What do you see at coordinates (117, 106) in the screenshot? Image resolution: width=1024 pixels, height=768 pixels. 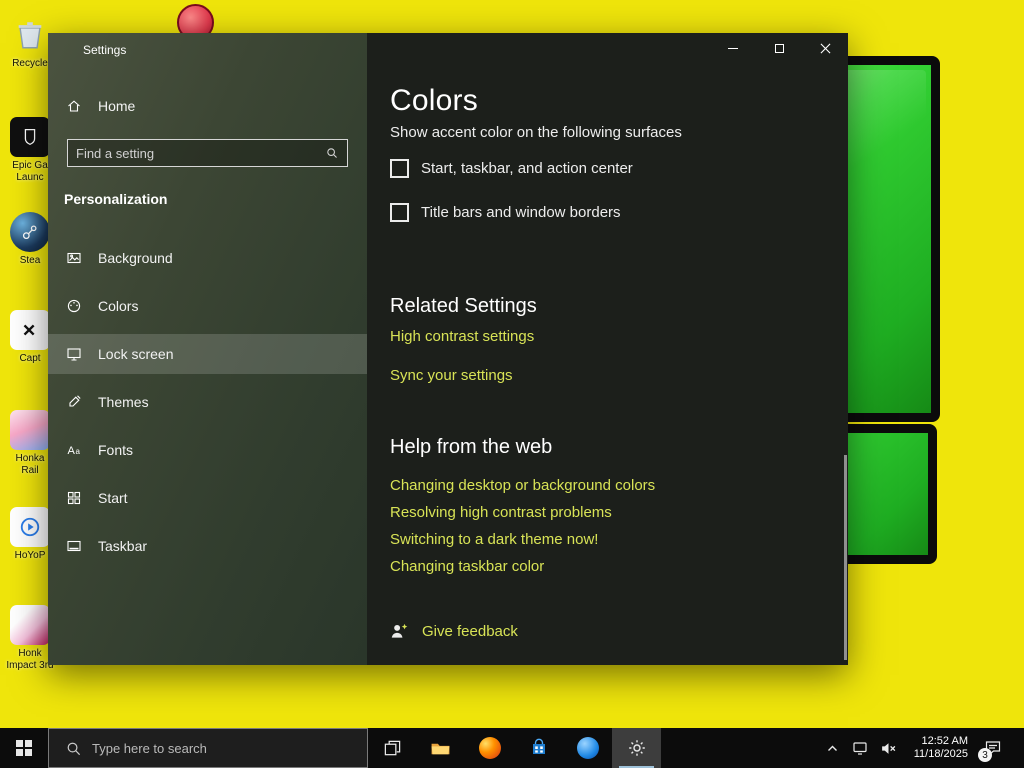 I see `sidebar-home-label: Home` at bounding box center [117, 106].